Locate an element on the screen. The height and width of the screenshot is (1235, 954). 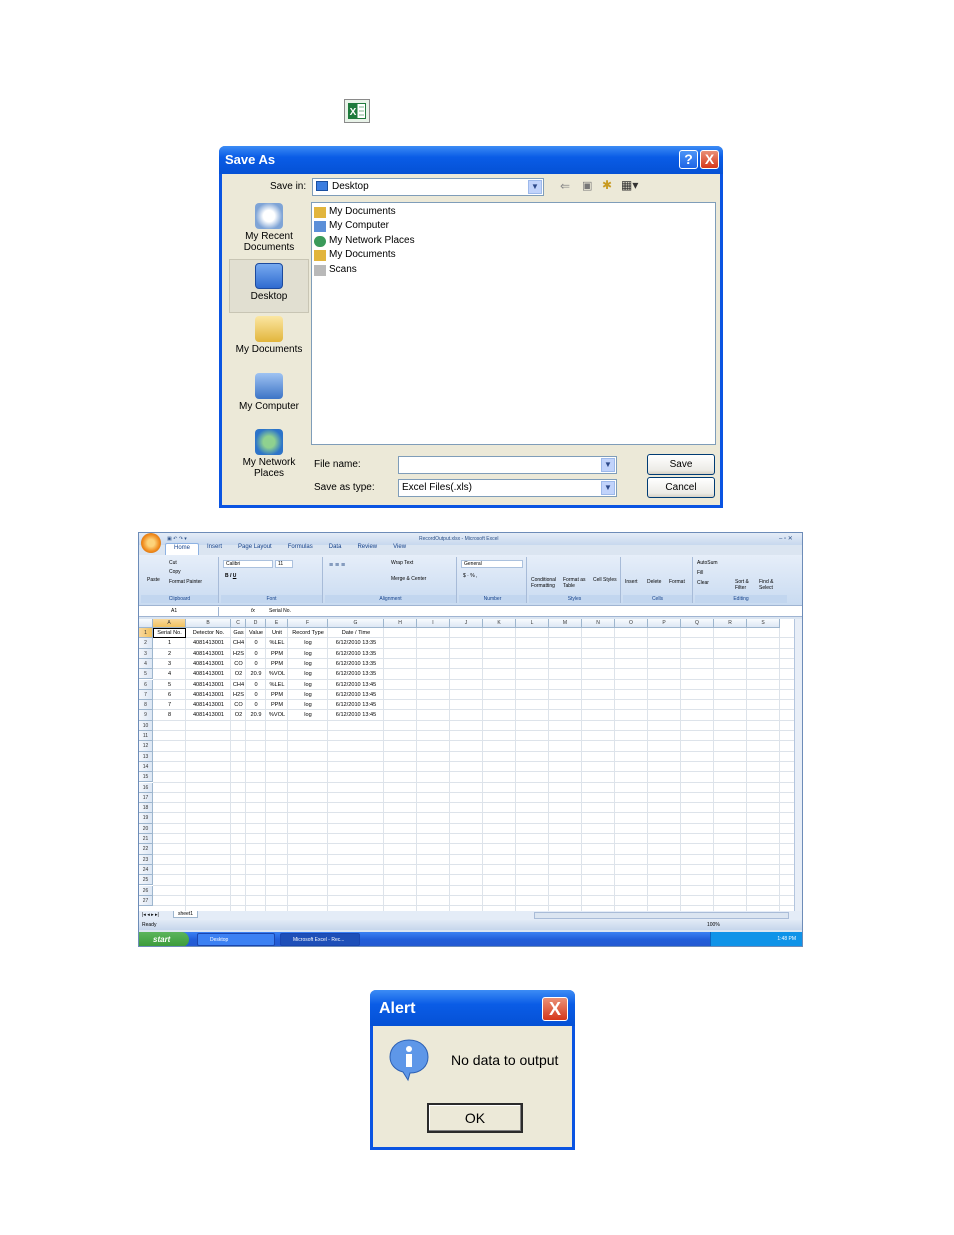
horizontal-scrollbar is located at coordinates (661, 915).